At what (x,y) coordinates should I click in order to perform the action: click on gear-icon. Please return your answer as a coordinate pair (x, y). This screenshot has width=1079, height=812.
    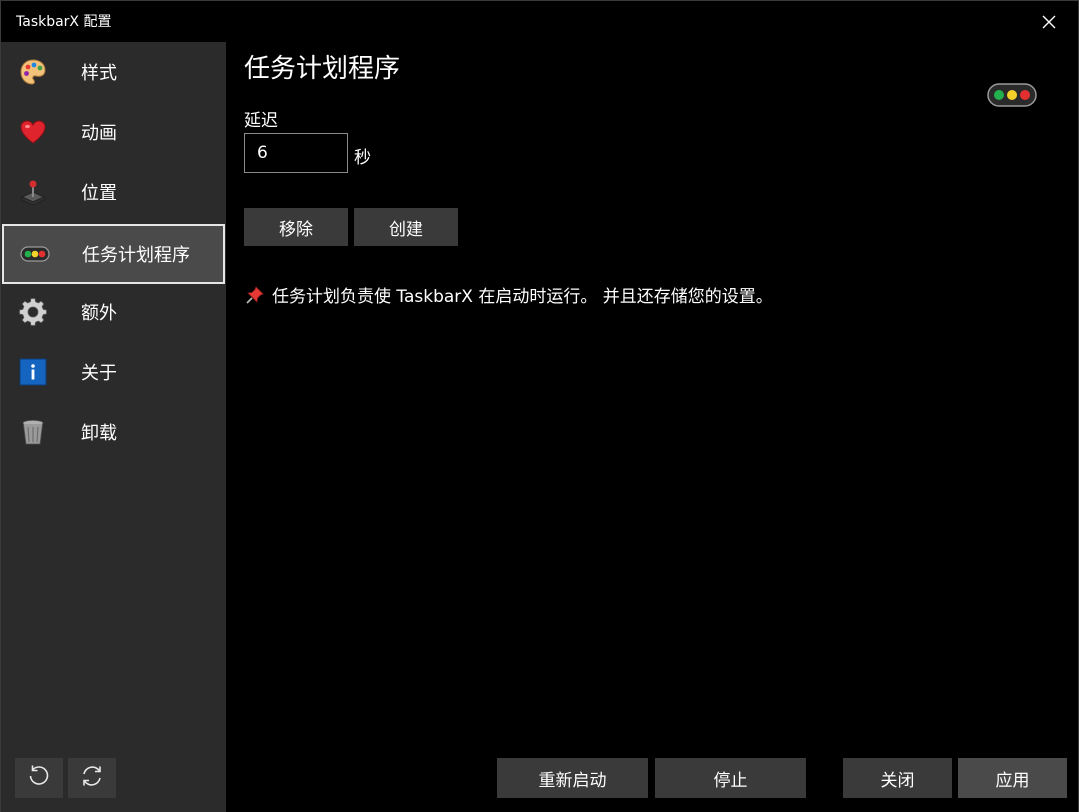
    Looking at the image, I should click on (33, 312).